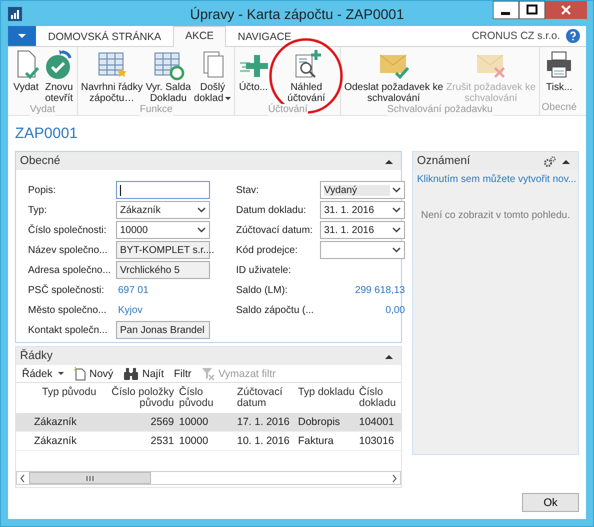  What do you see at coordinates (265, 37) in the screenshot?
I see `ribbon-tab: NAVIGACE` at bounding box center [265, 37].